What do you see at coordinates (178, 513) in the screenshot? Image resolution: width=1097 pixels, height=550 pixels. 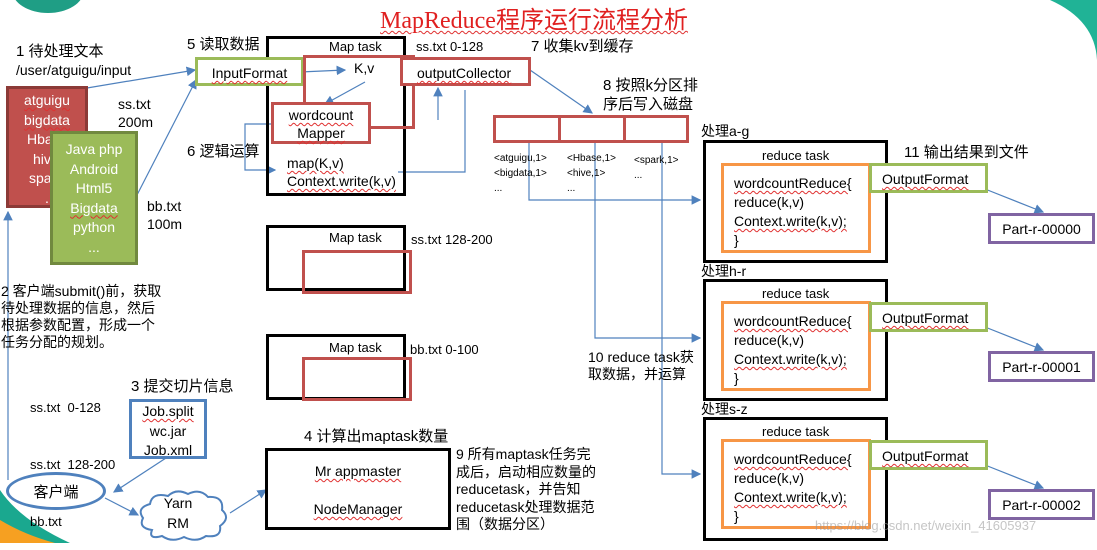 I see `yarn-rm-label: Yarn RM` at bounding box center [178, 513].